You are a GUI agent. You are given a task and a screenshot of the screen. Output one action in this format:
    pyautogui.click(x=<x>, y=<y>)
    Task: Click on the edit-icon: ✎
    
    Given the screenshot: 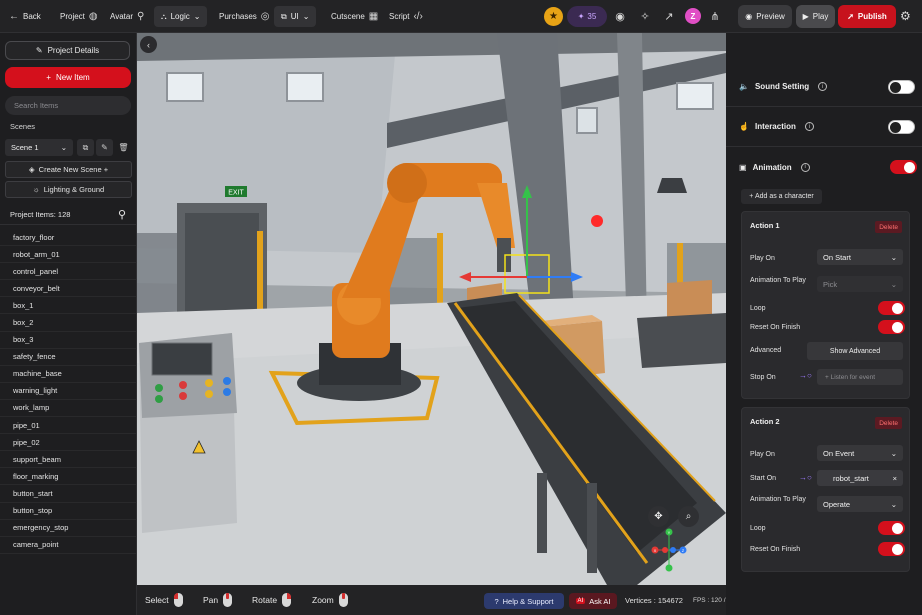 What is the action you would take?
    pyautogui.click(x=39, y=50)
    